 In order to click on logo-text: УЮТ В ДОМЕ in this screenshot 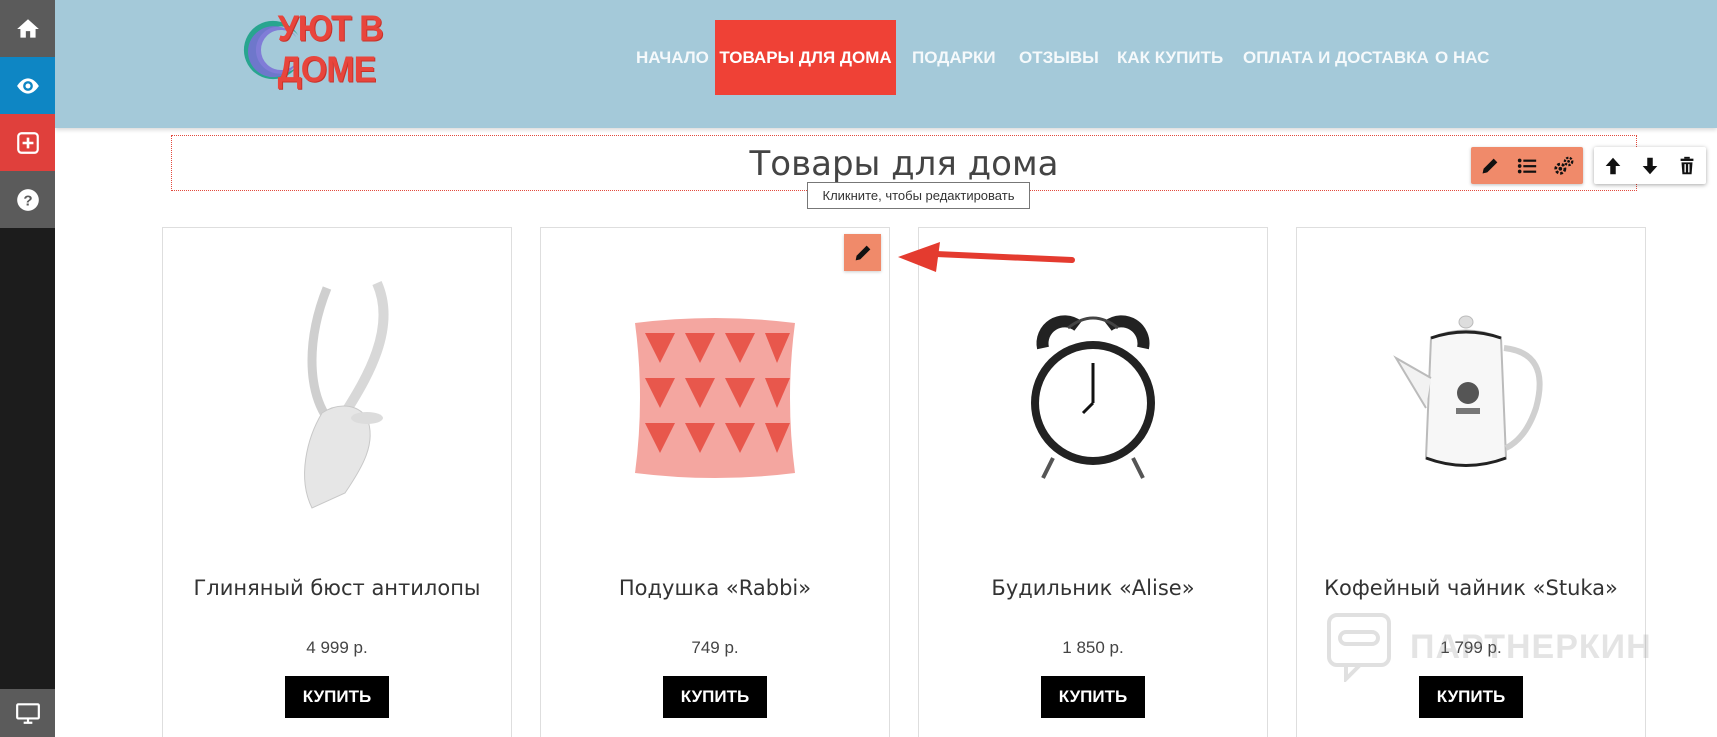, I will do `click(330, 49)`.